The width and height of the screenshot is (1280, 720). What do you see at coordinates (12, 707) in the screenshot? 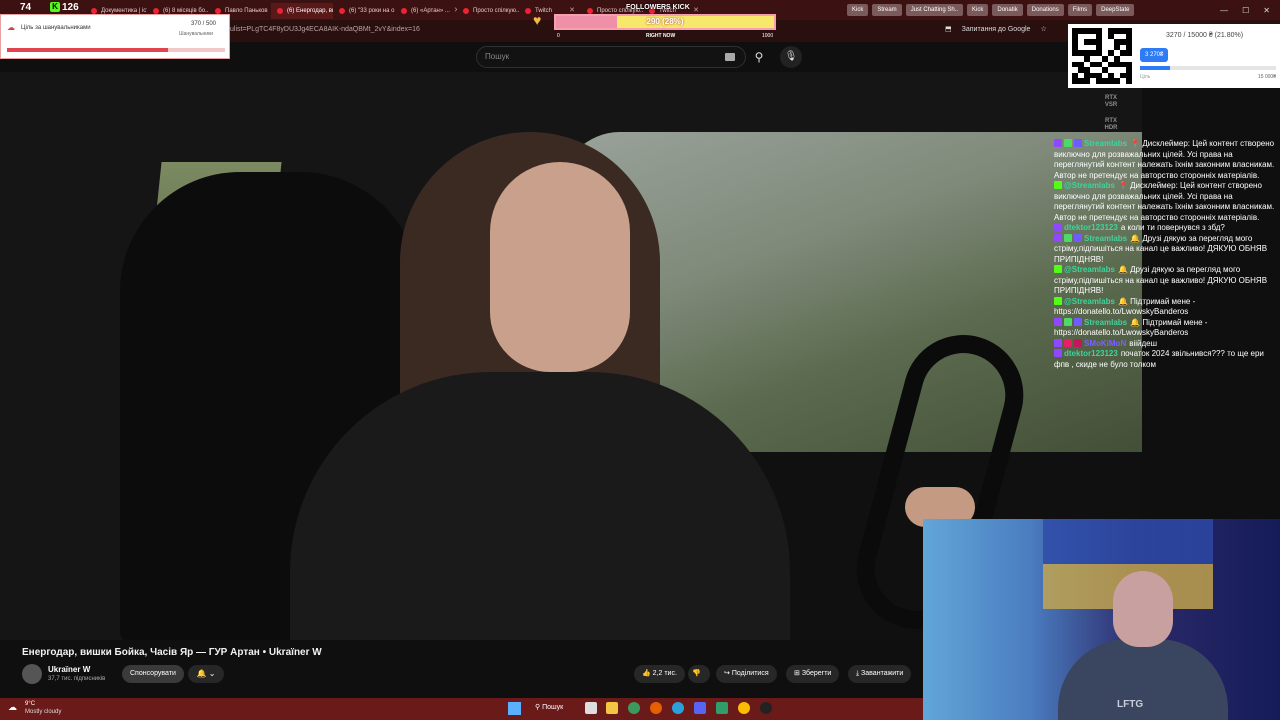
I see `weather-icon: ☁` at bounding box center [12, 707].